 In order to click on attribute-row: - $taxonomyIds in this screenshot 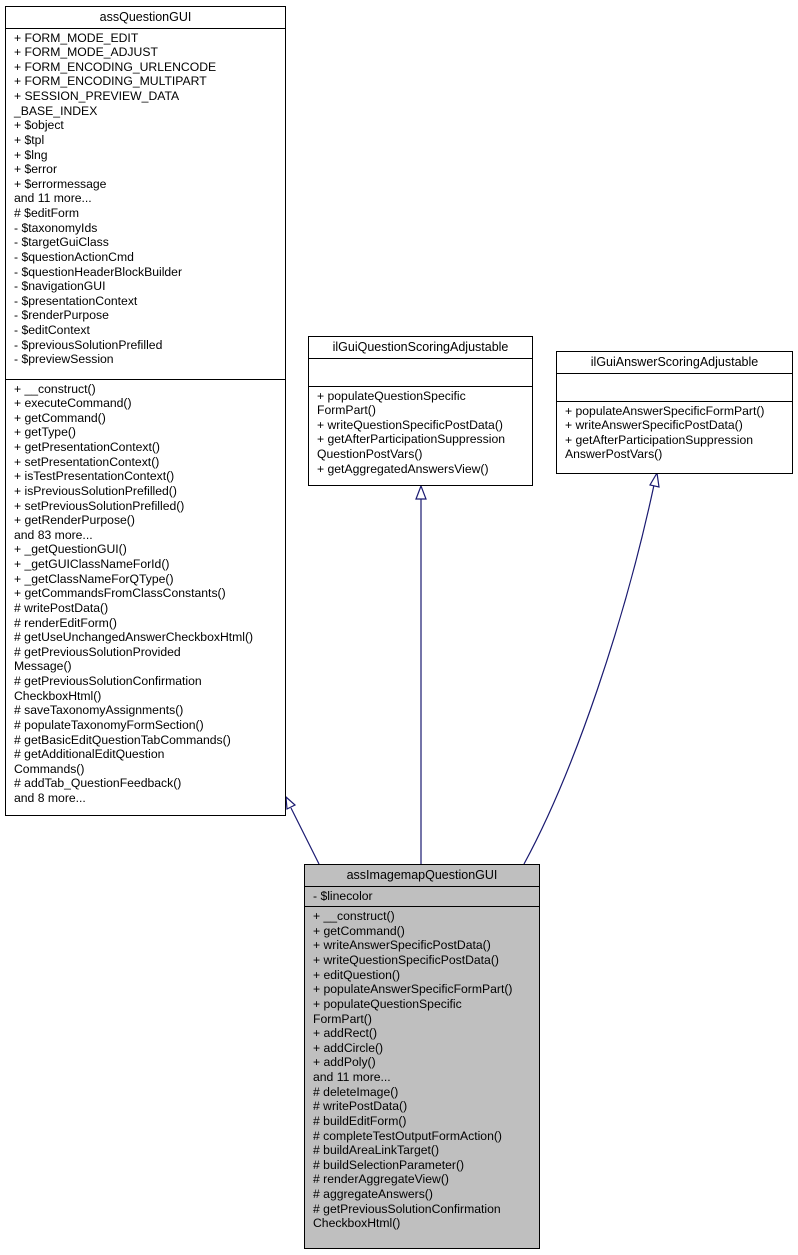, I will do `click(147, 228)`.